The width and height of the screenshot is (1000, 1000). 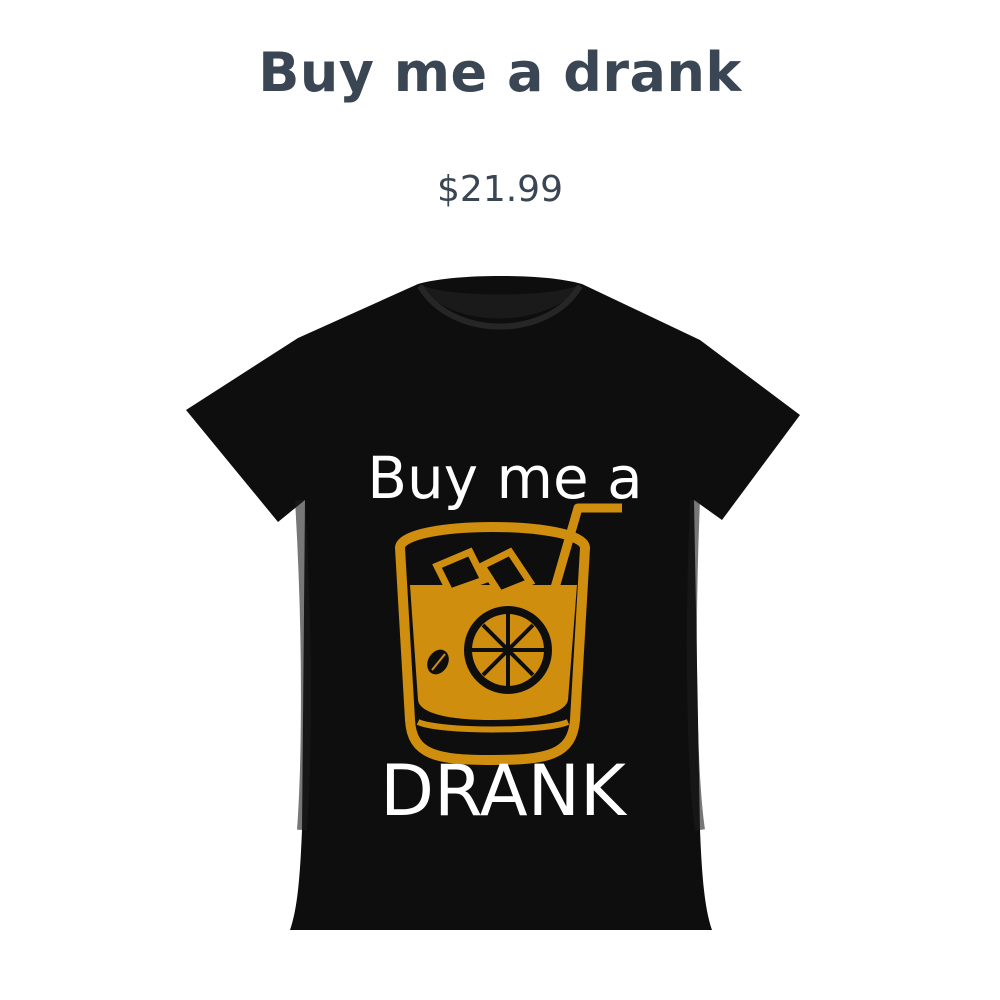 What do you see at coordinates (500, 189) in the screenshot?
I see `product-price: $21.99` at bounding box center [500, 189].